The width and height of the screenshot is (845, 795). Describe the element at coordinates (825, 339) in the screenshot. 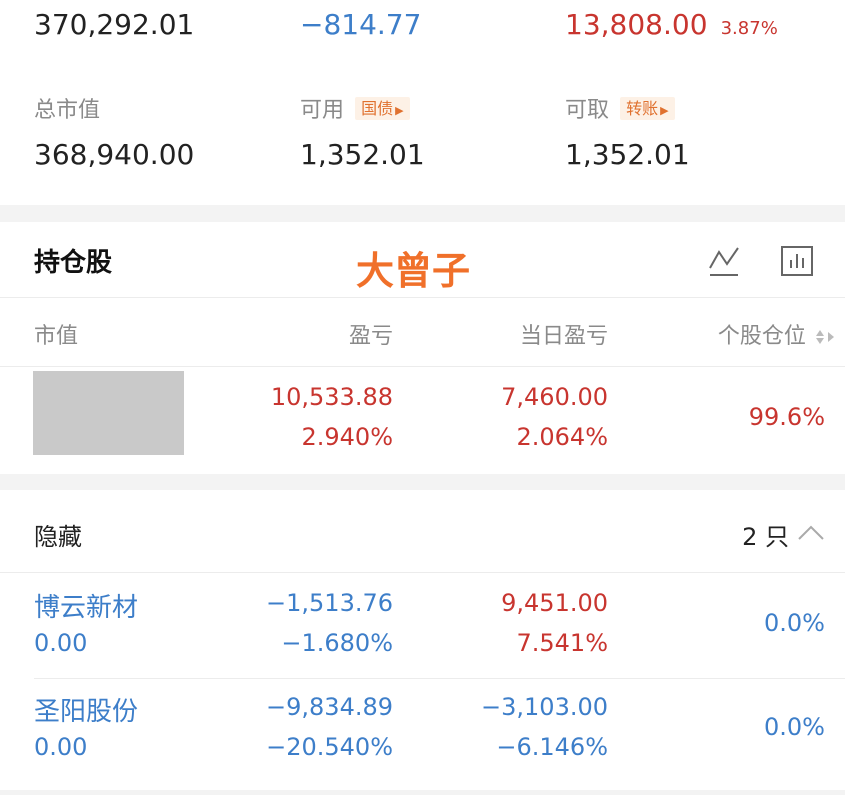

I see `sort-arrows-icon` at that location.